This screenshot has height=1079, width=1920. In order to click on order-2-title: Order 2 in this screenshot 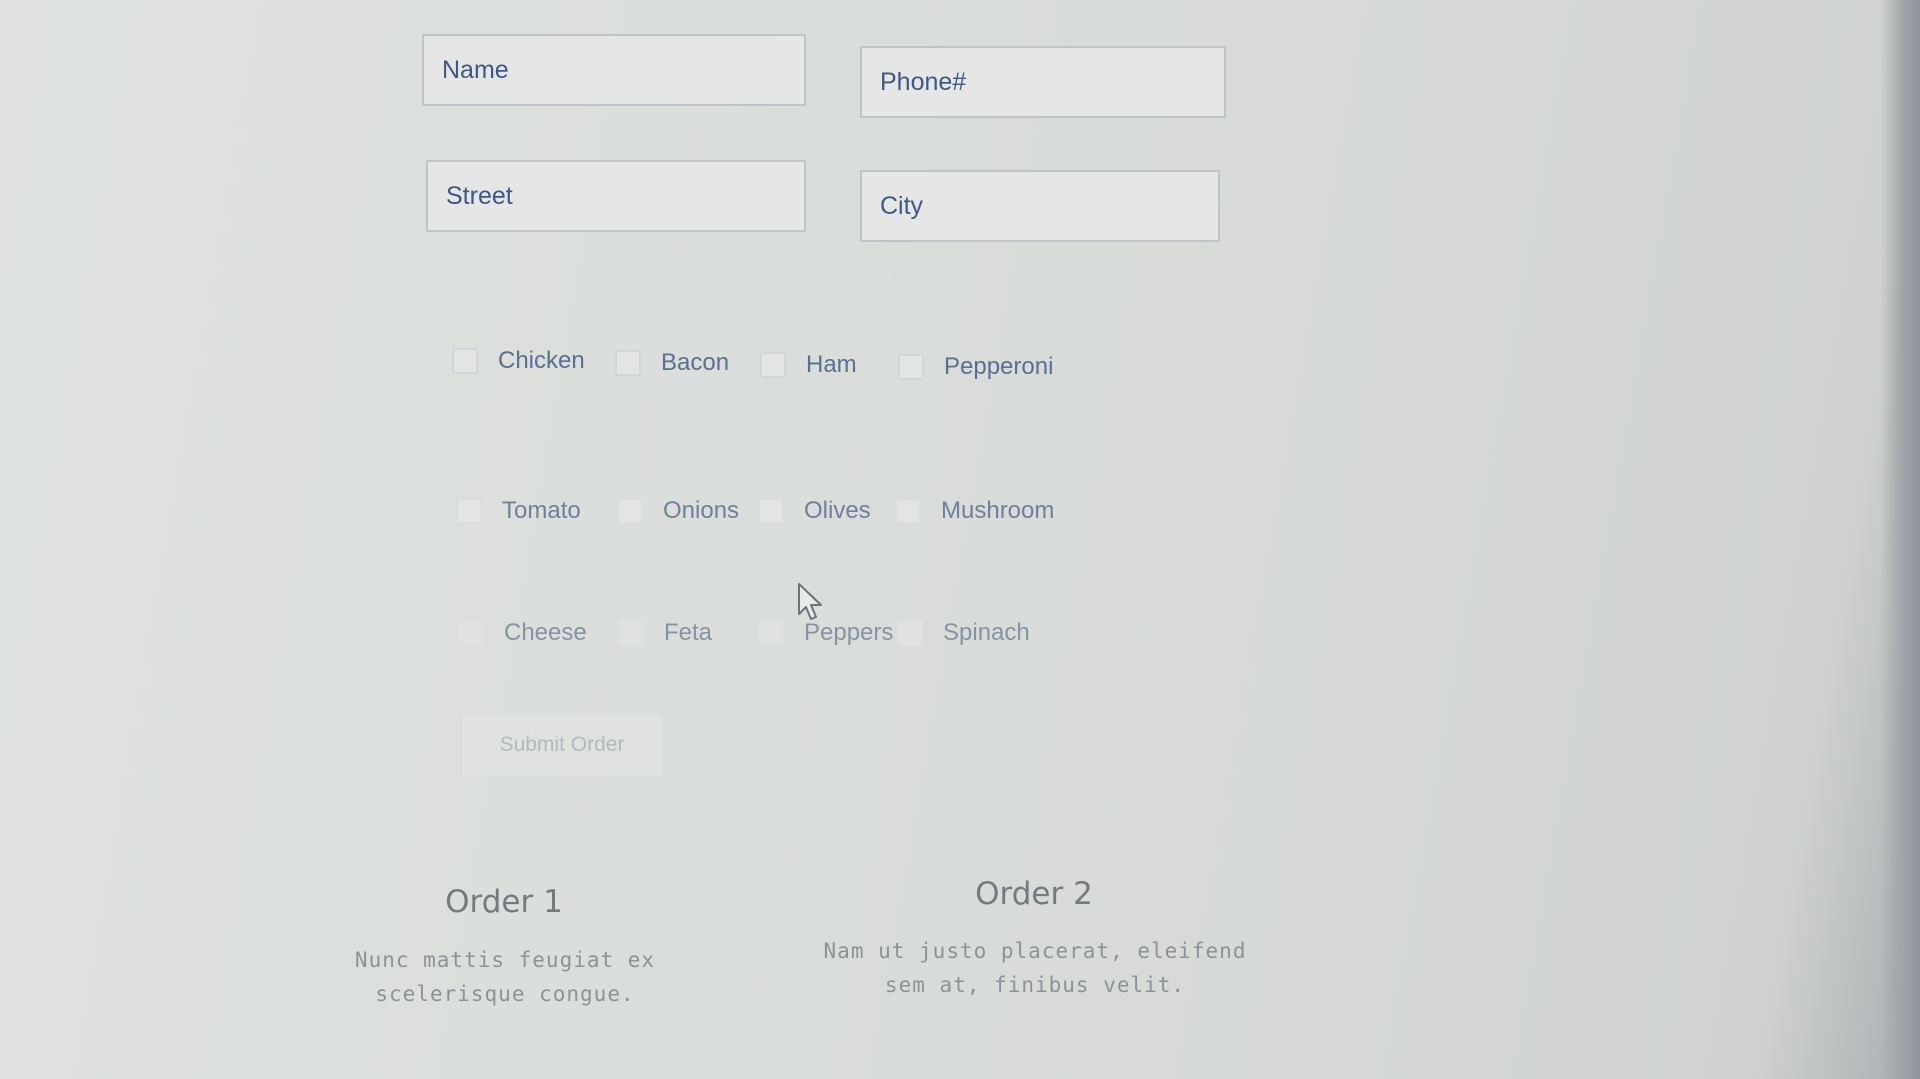, I will do `click(1034, 894)`.